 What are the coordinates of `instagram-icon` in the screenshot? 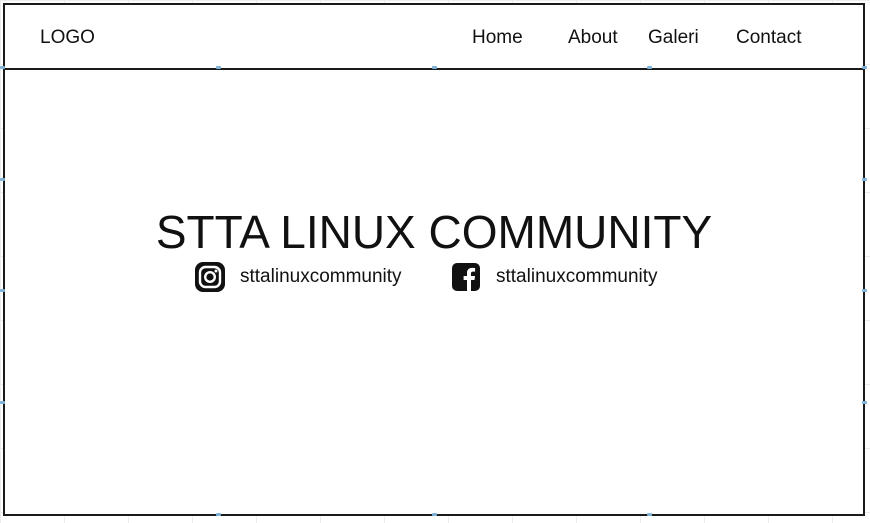 It's located at (210, 277).